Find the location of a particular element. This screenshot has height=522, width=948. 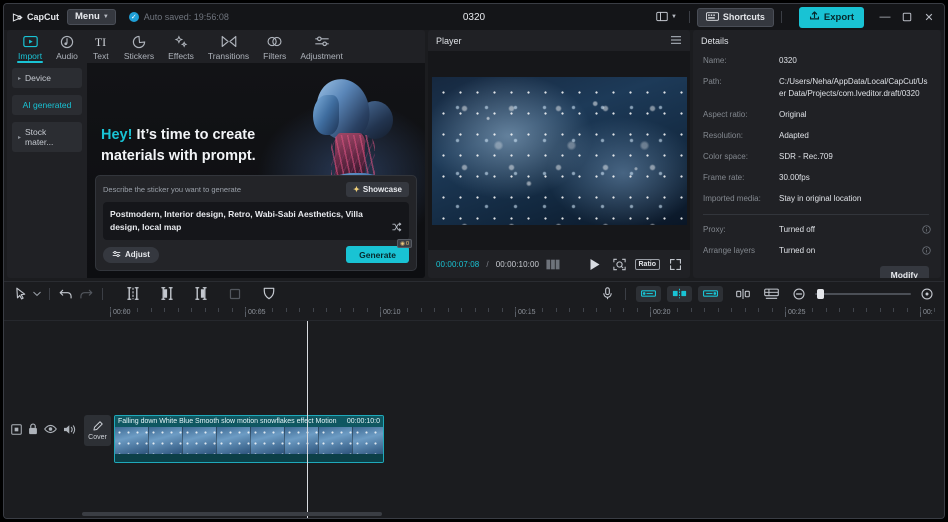

tab-stickers: Stickers is located at coordinates (139, 46).